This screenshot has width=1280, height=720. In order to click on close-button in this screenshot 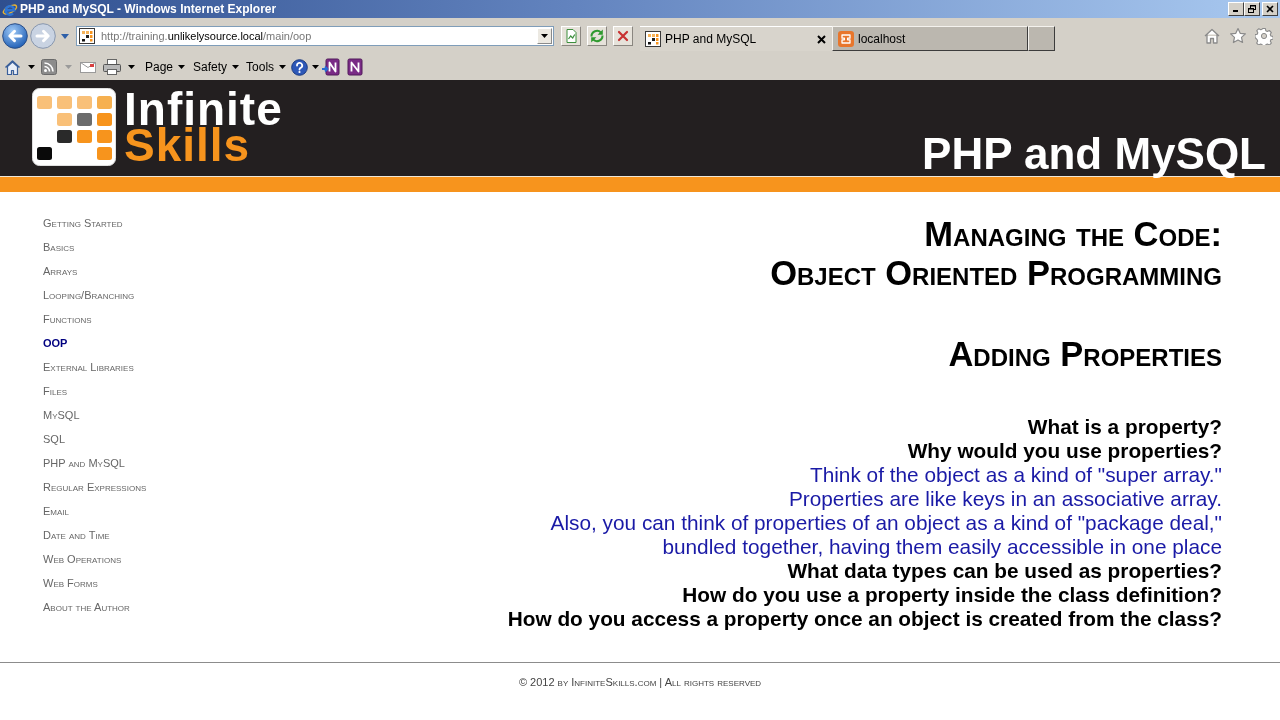, I will do `click(1270, 9)`.